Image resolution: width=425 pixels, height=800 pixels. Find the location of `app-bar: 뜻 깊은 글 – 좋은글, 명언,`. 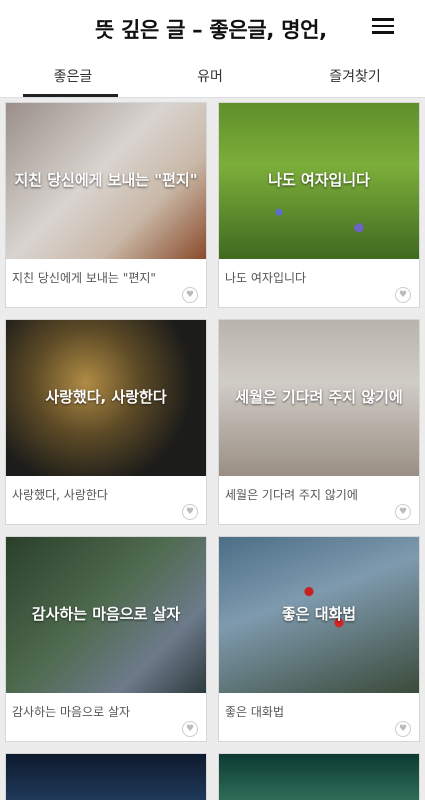

app-bar: 뜻 깊은 글 – 좋은글, 명언, is located at coordinates (212, 28).